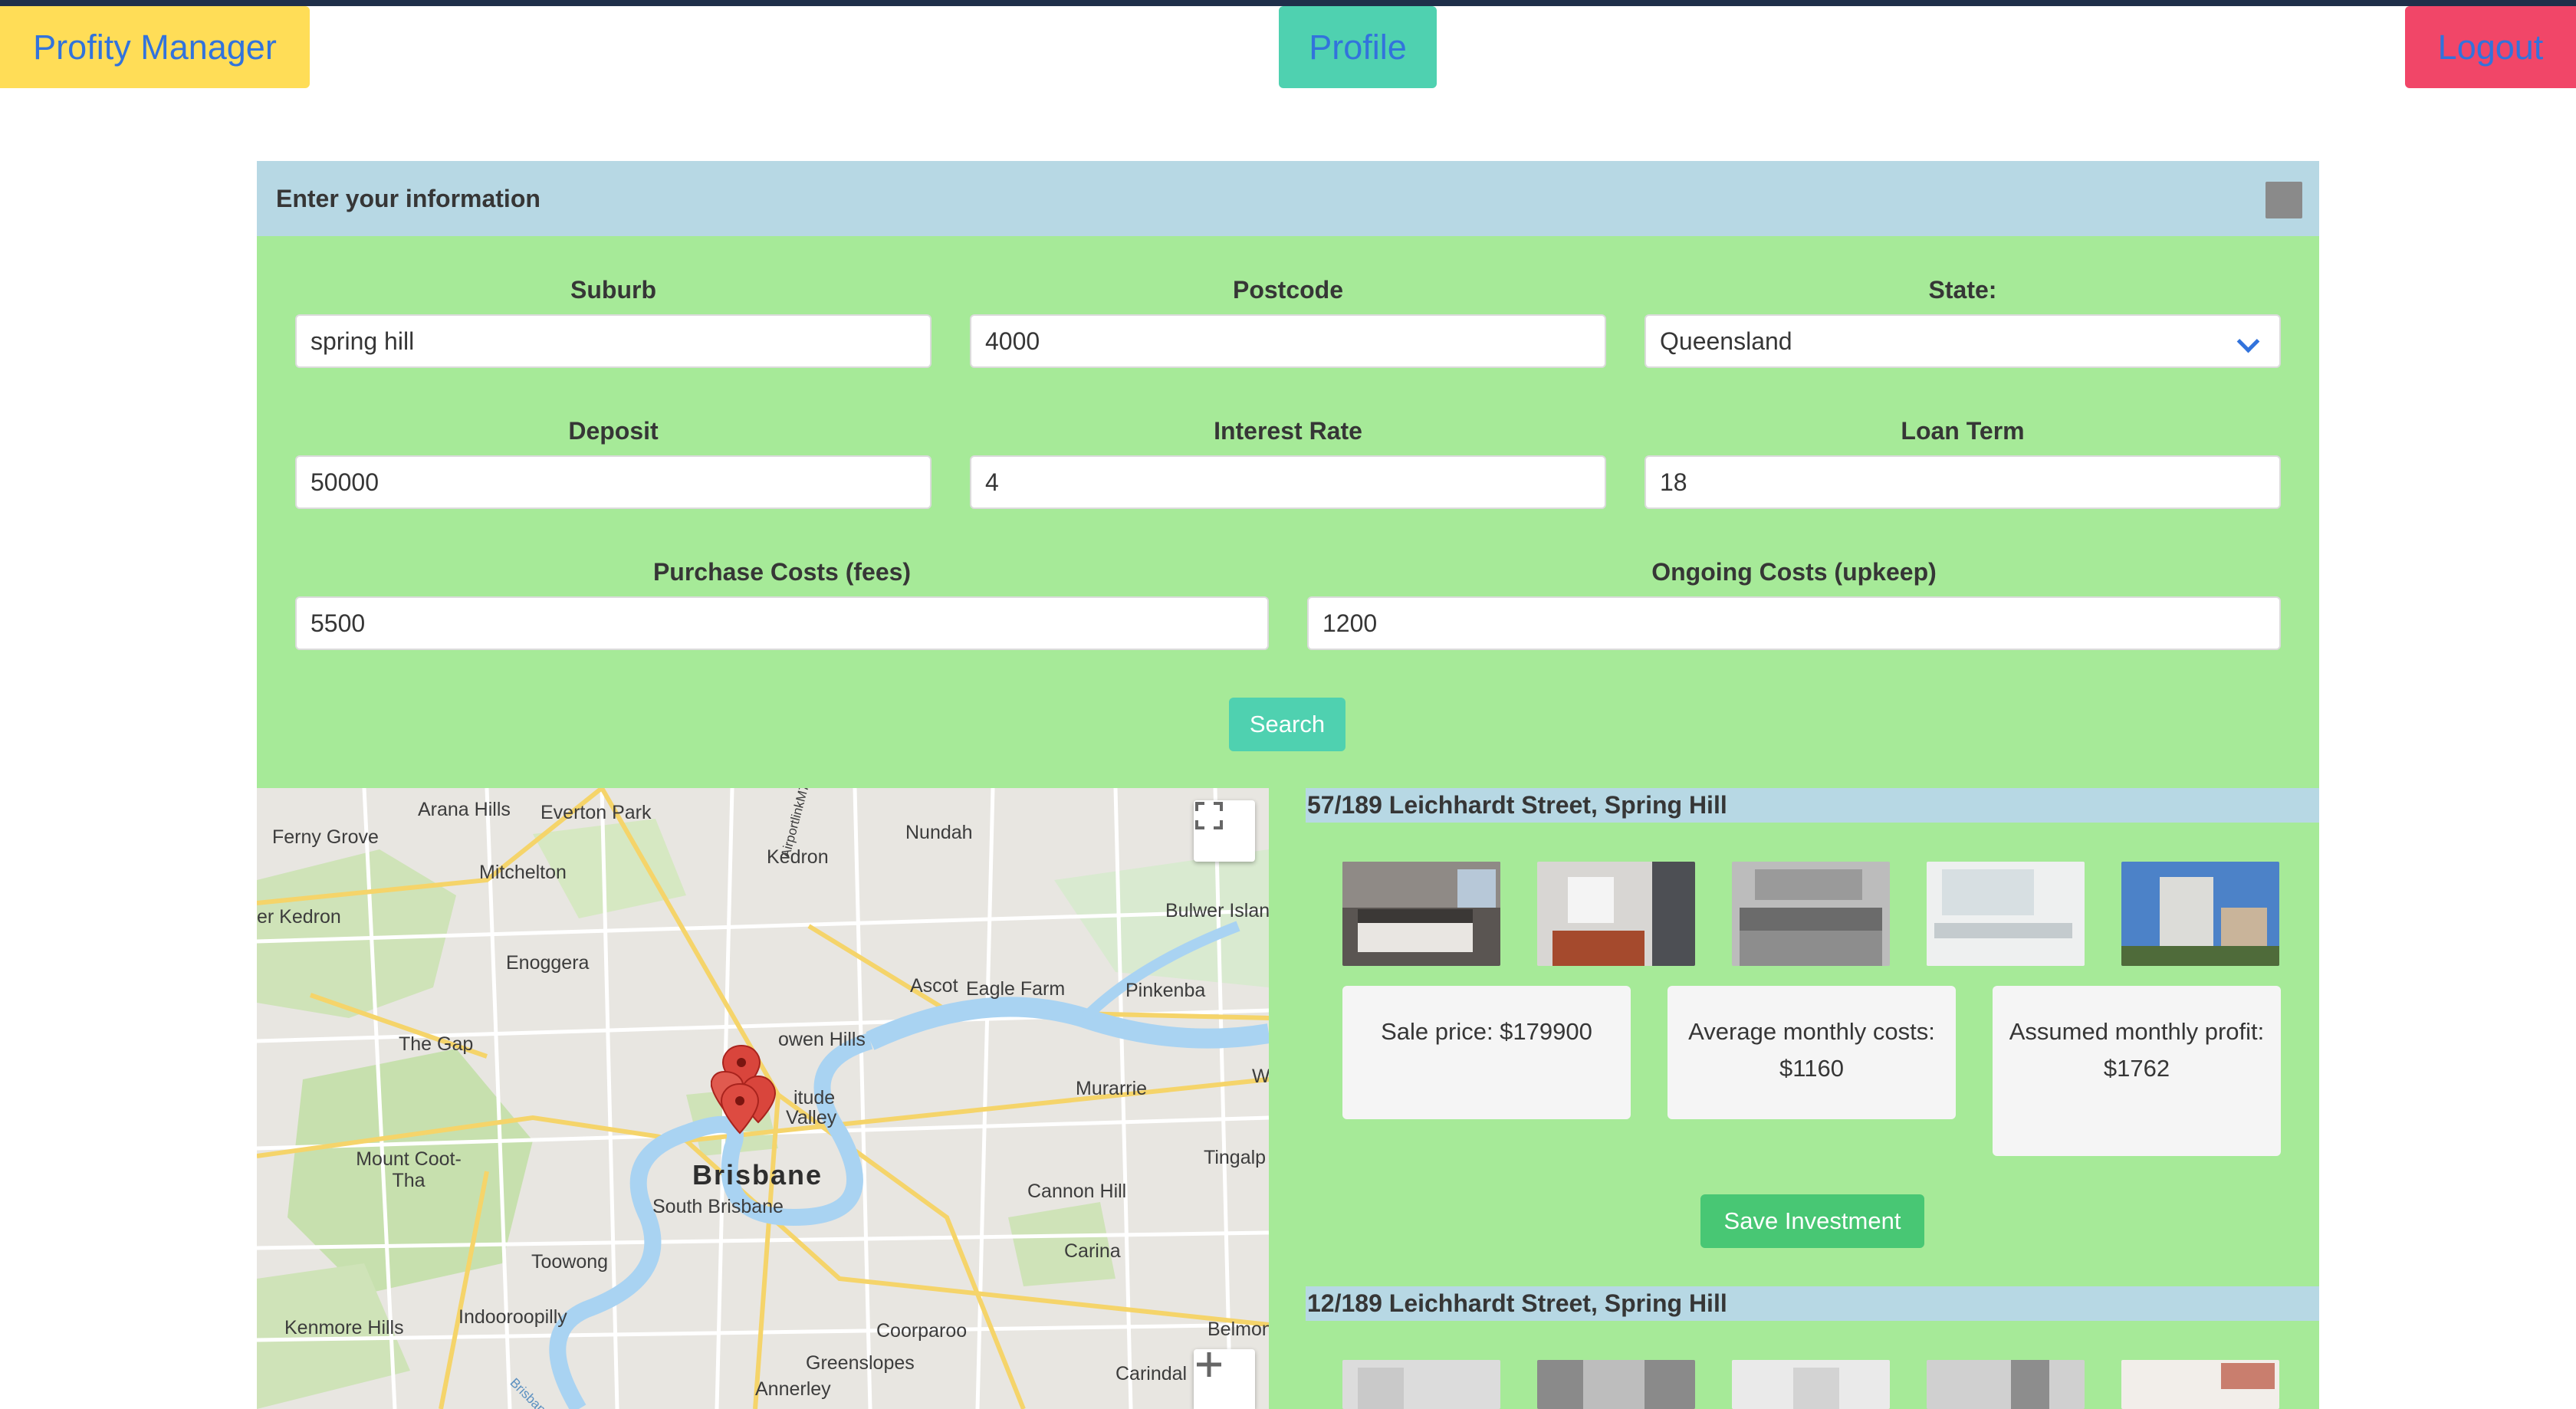 The height and width of the screenshot is (1409, 2576). What do you see at coordinates (1487, 1052) in the screenshot?
I see `sale-price-card: Sale price: $179900` at bounding box center [1487, 1052].